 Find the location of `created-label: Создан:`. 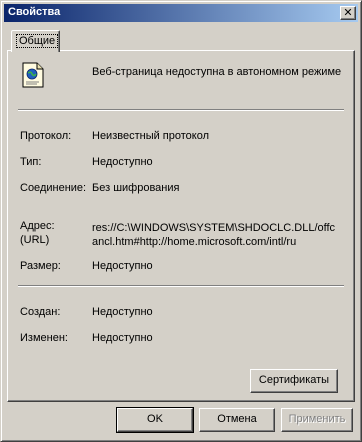

created-label: Создан: is located at coordinates (40, 312).